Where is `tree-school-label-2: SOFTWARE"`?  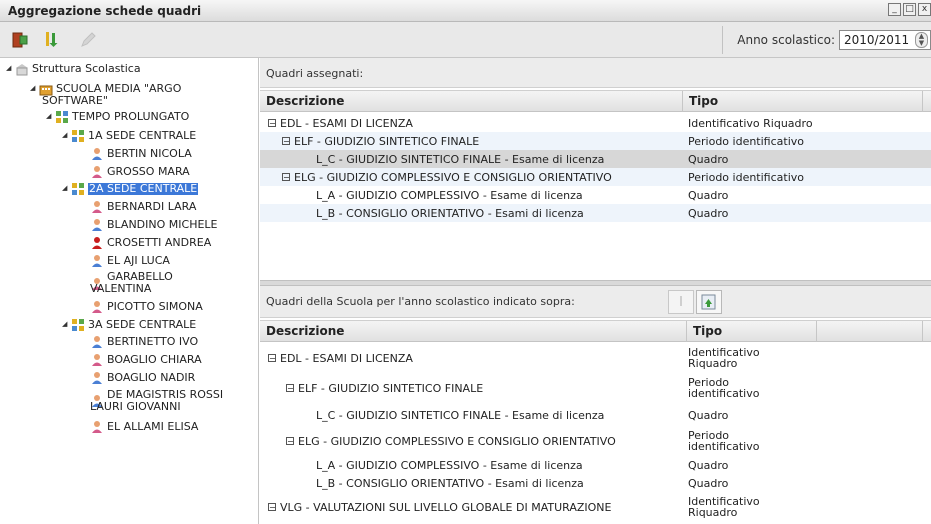
tree-school-label-2: SOFTWARE" is located at coordinates (75, 100).